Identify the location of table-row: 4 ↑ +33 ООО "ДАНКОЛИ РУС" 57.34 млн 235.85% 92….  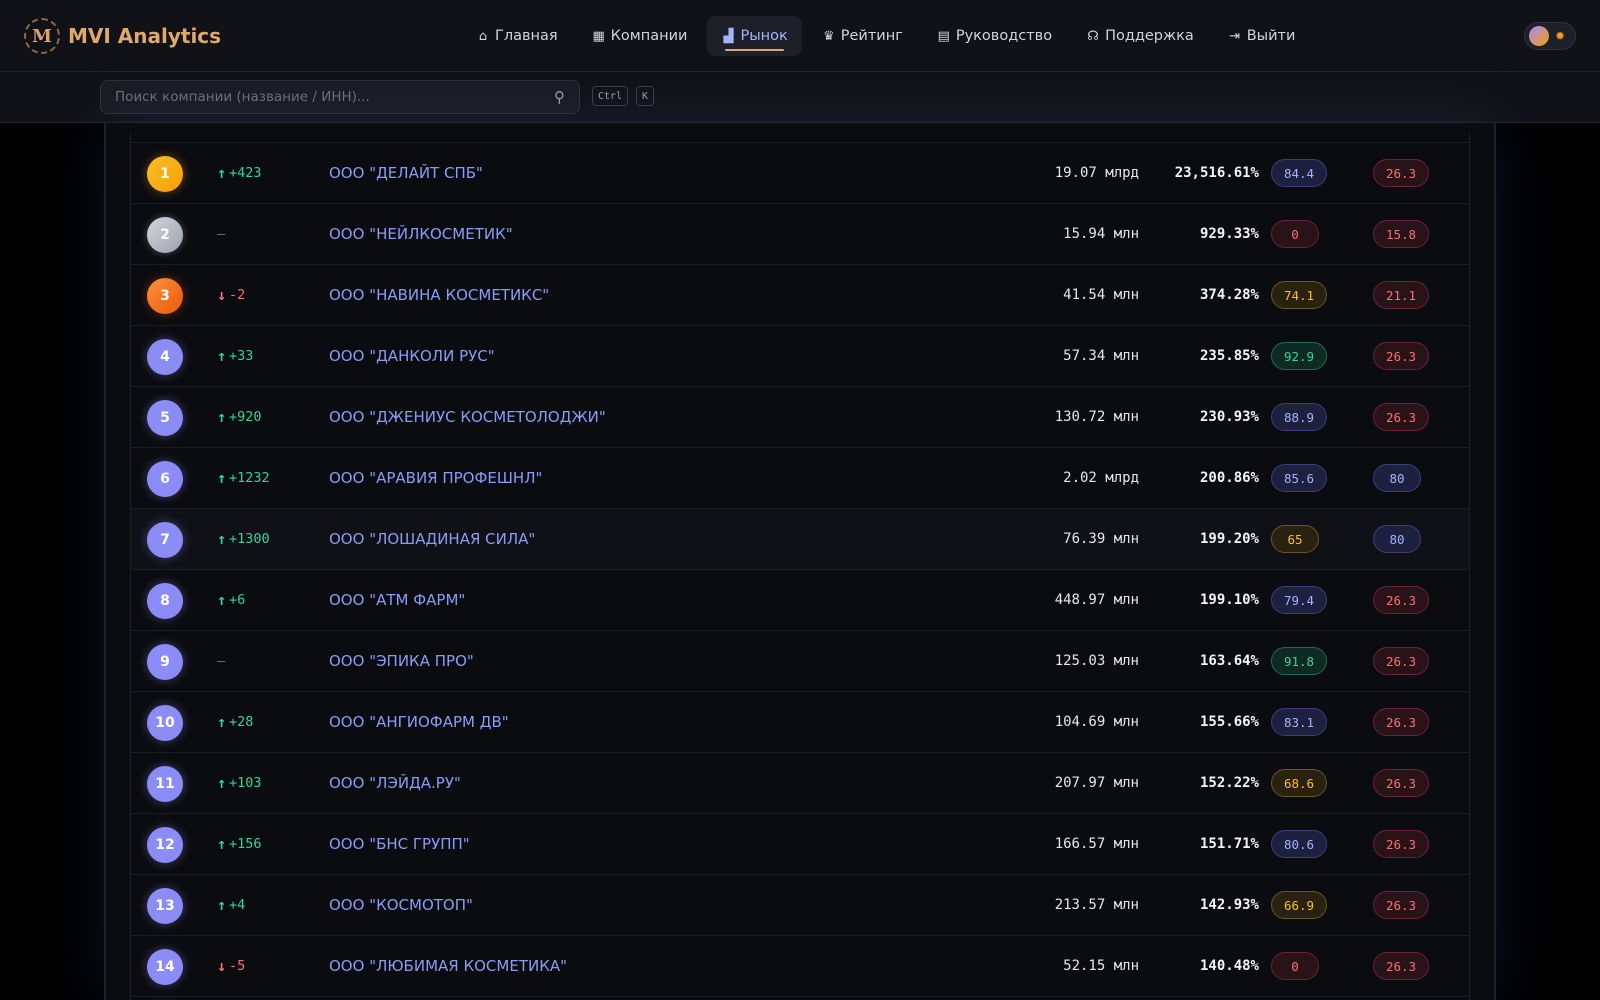
(800, 356).